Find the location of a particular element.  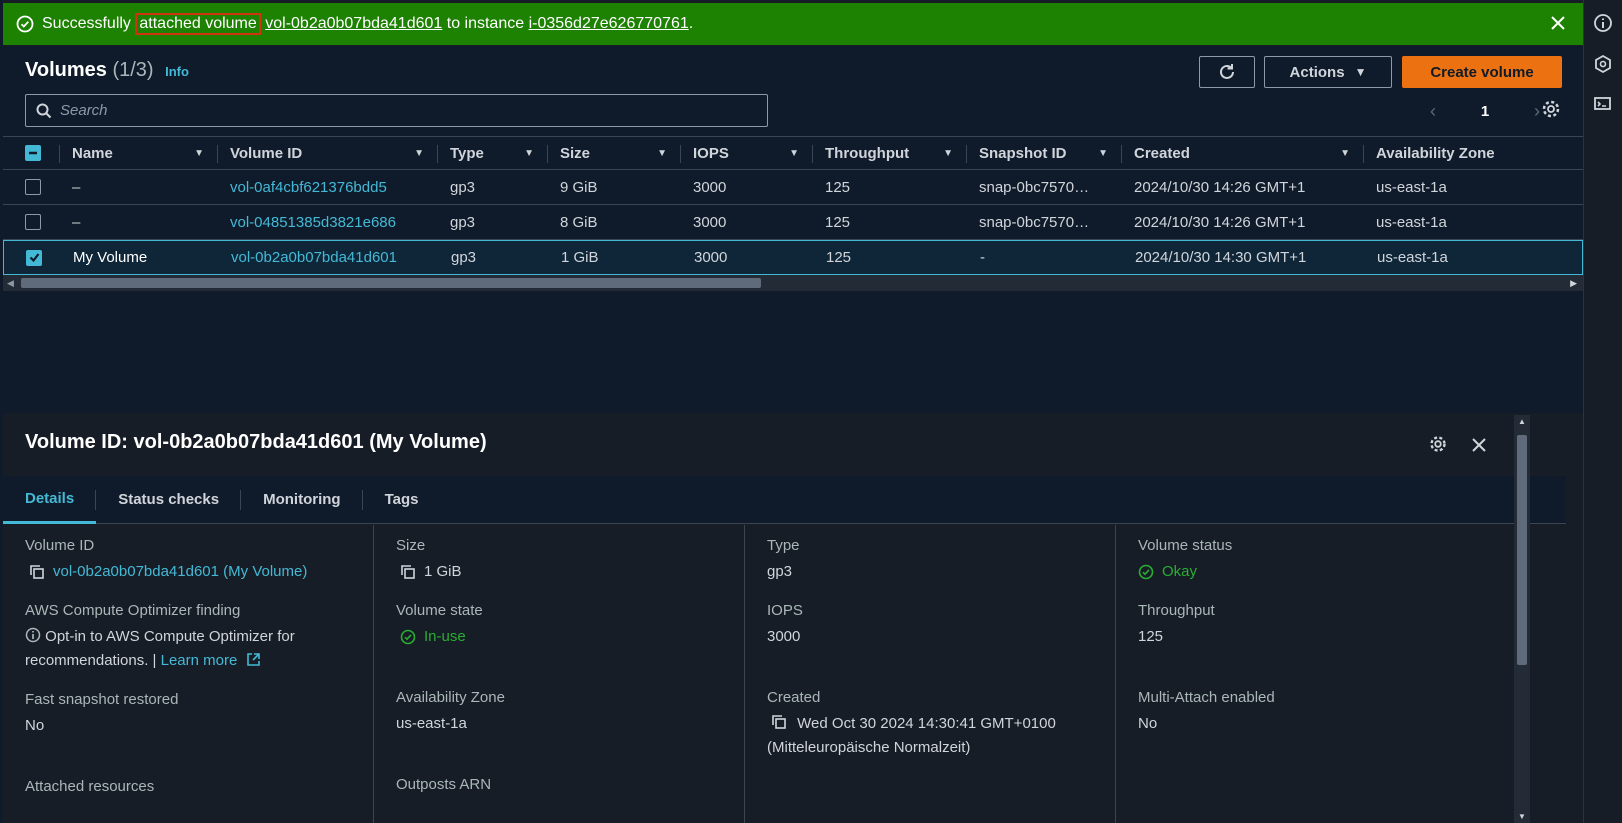

title-text: Volumes is located at coordinates (66, 70).